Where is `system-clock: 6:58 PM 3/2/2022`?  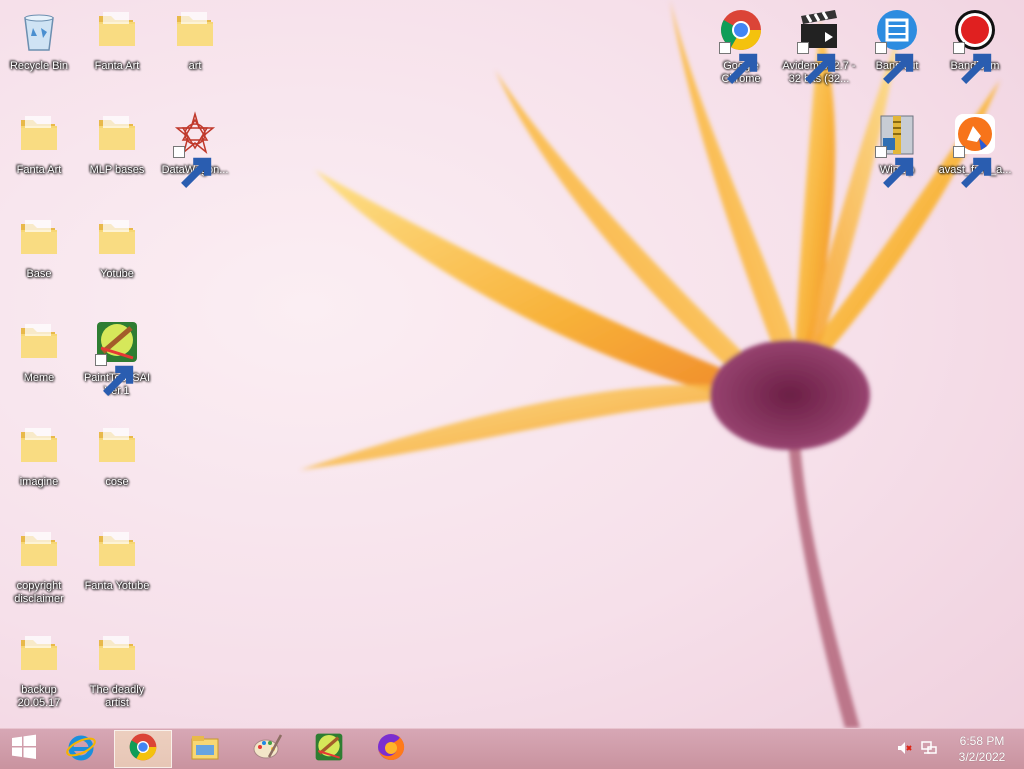 system-clock: 6:58 PM 3/2/2022 is located at coordinates (982, 749).